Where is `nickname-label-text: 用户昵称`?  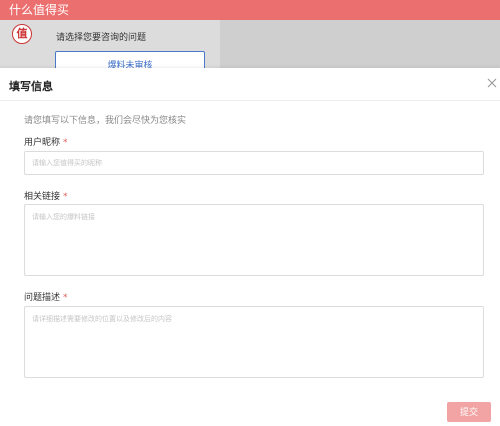 nickname-label-text: 用户昵称 is located at coordinates (42, 143).